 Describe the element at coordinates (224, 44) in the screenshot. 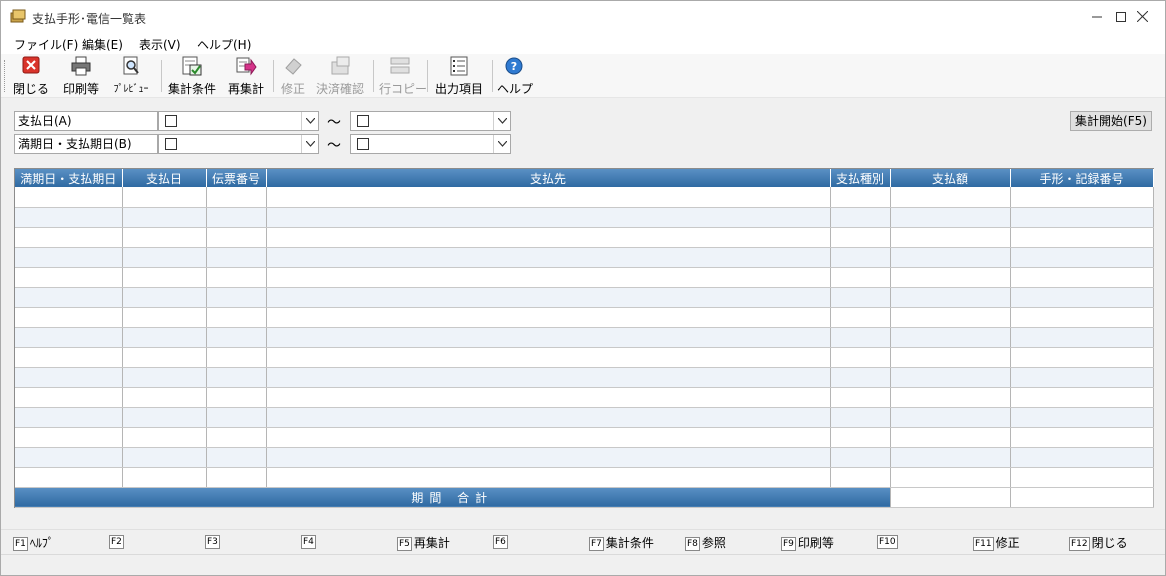

I see `menu-help: ヘルプ(H)` at that location.